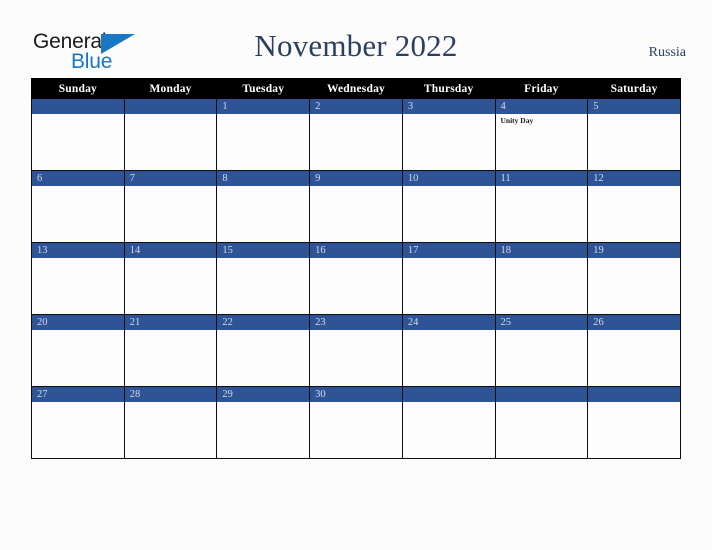 The width and height of the screenshot is (712, 550). I want to click on day-number-bar: 2, so click(356, 106).